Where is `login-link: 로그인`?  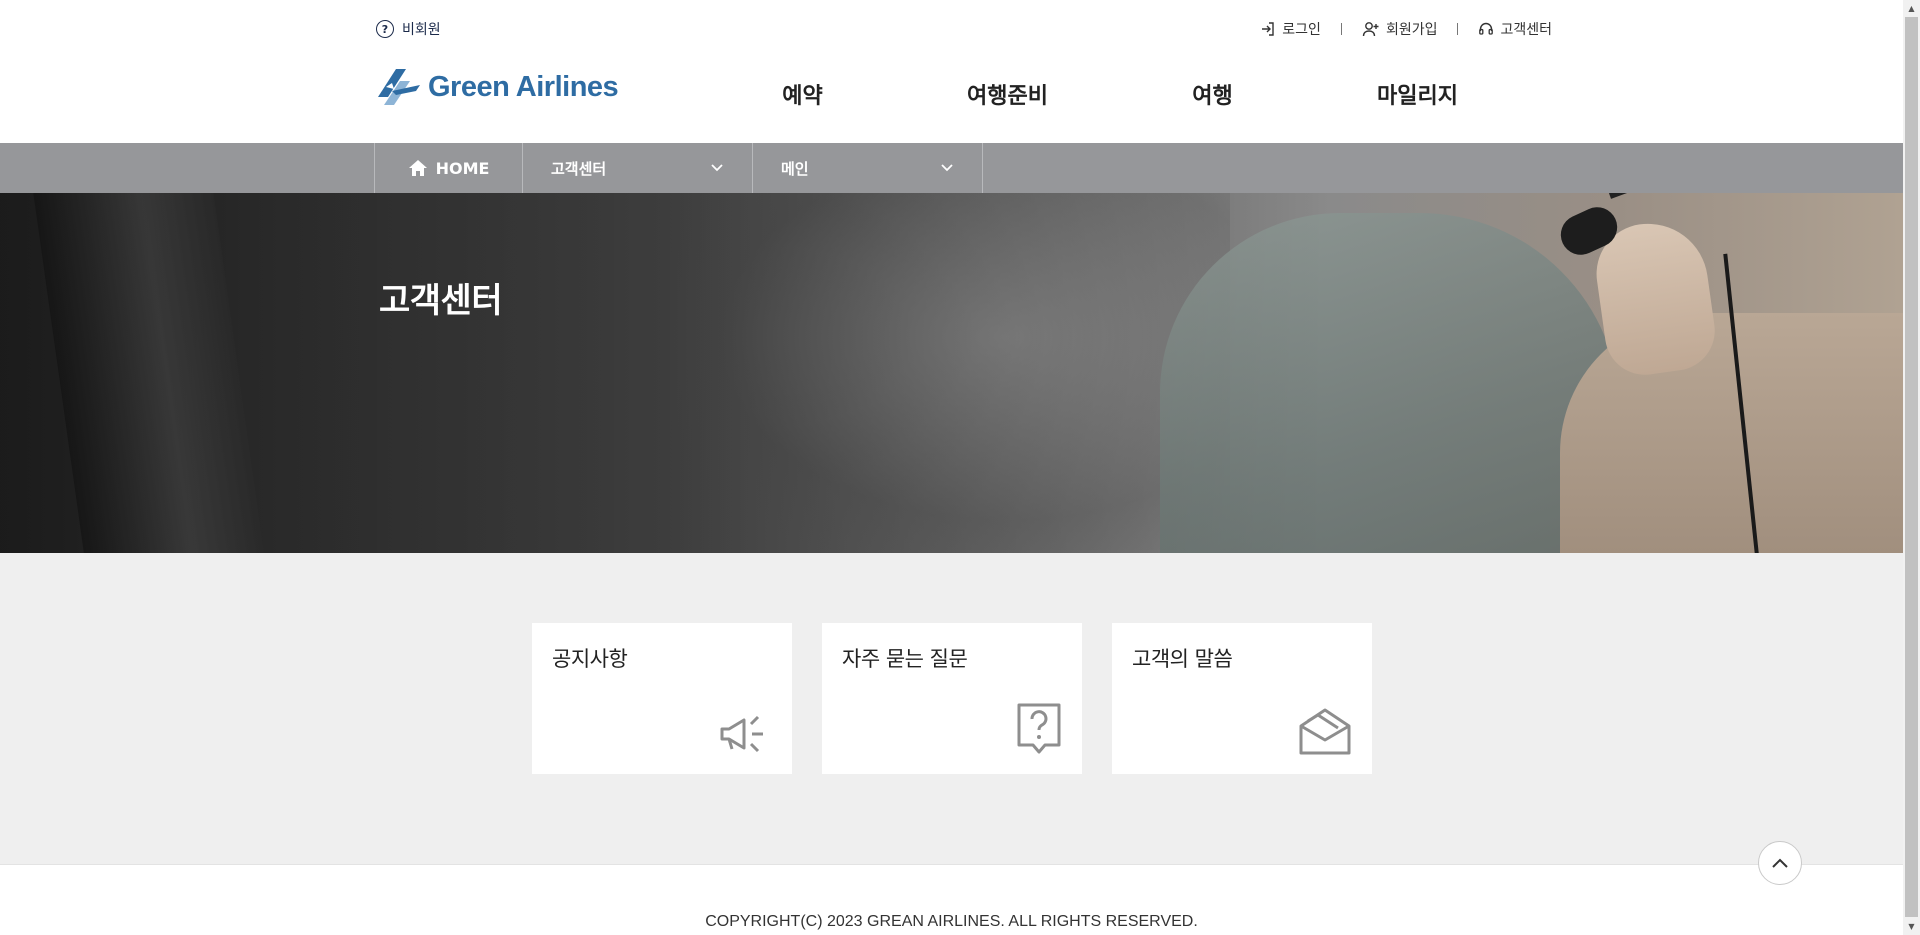 login-link: 로그인 is located at coordinates (1290, 29).